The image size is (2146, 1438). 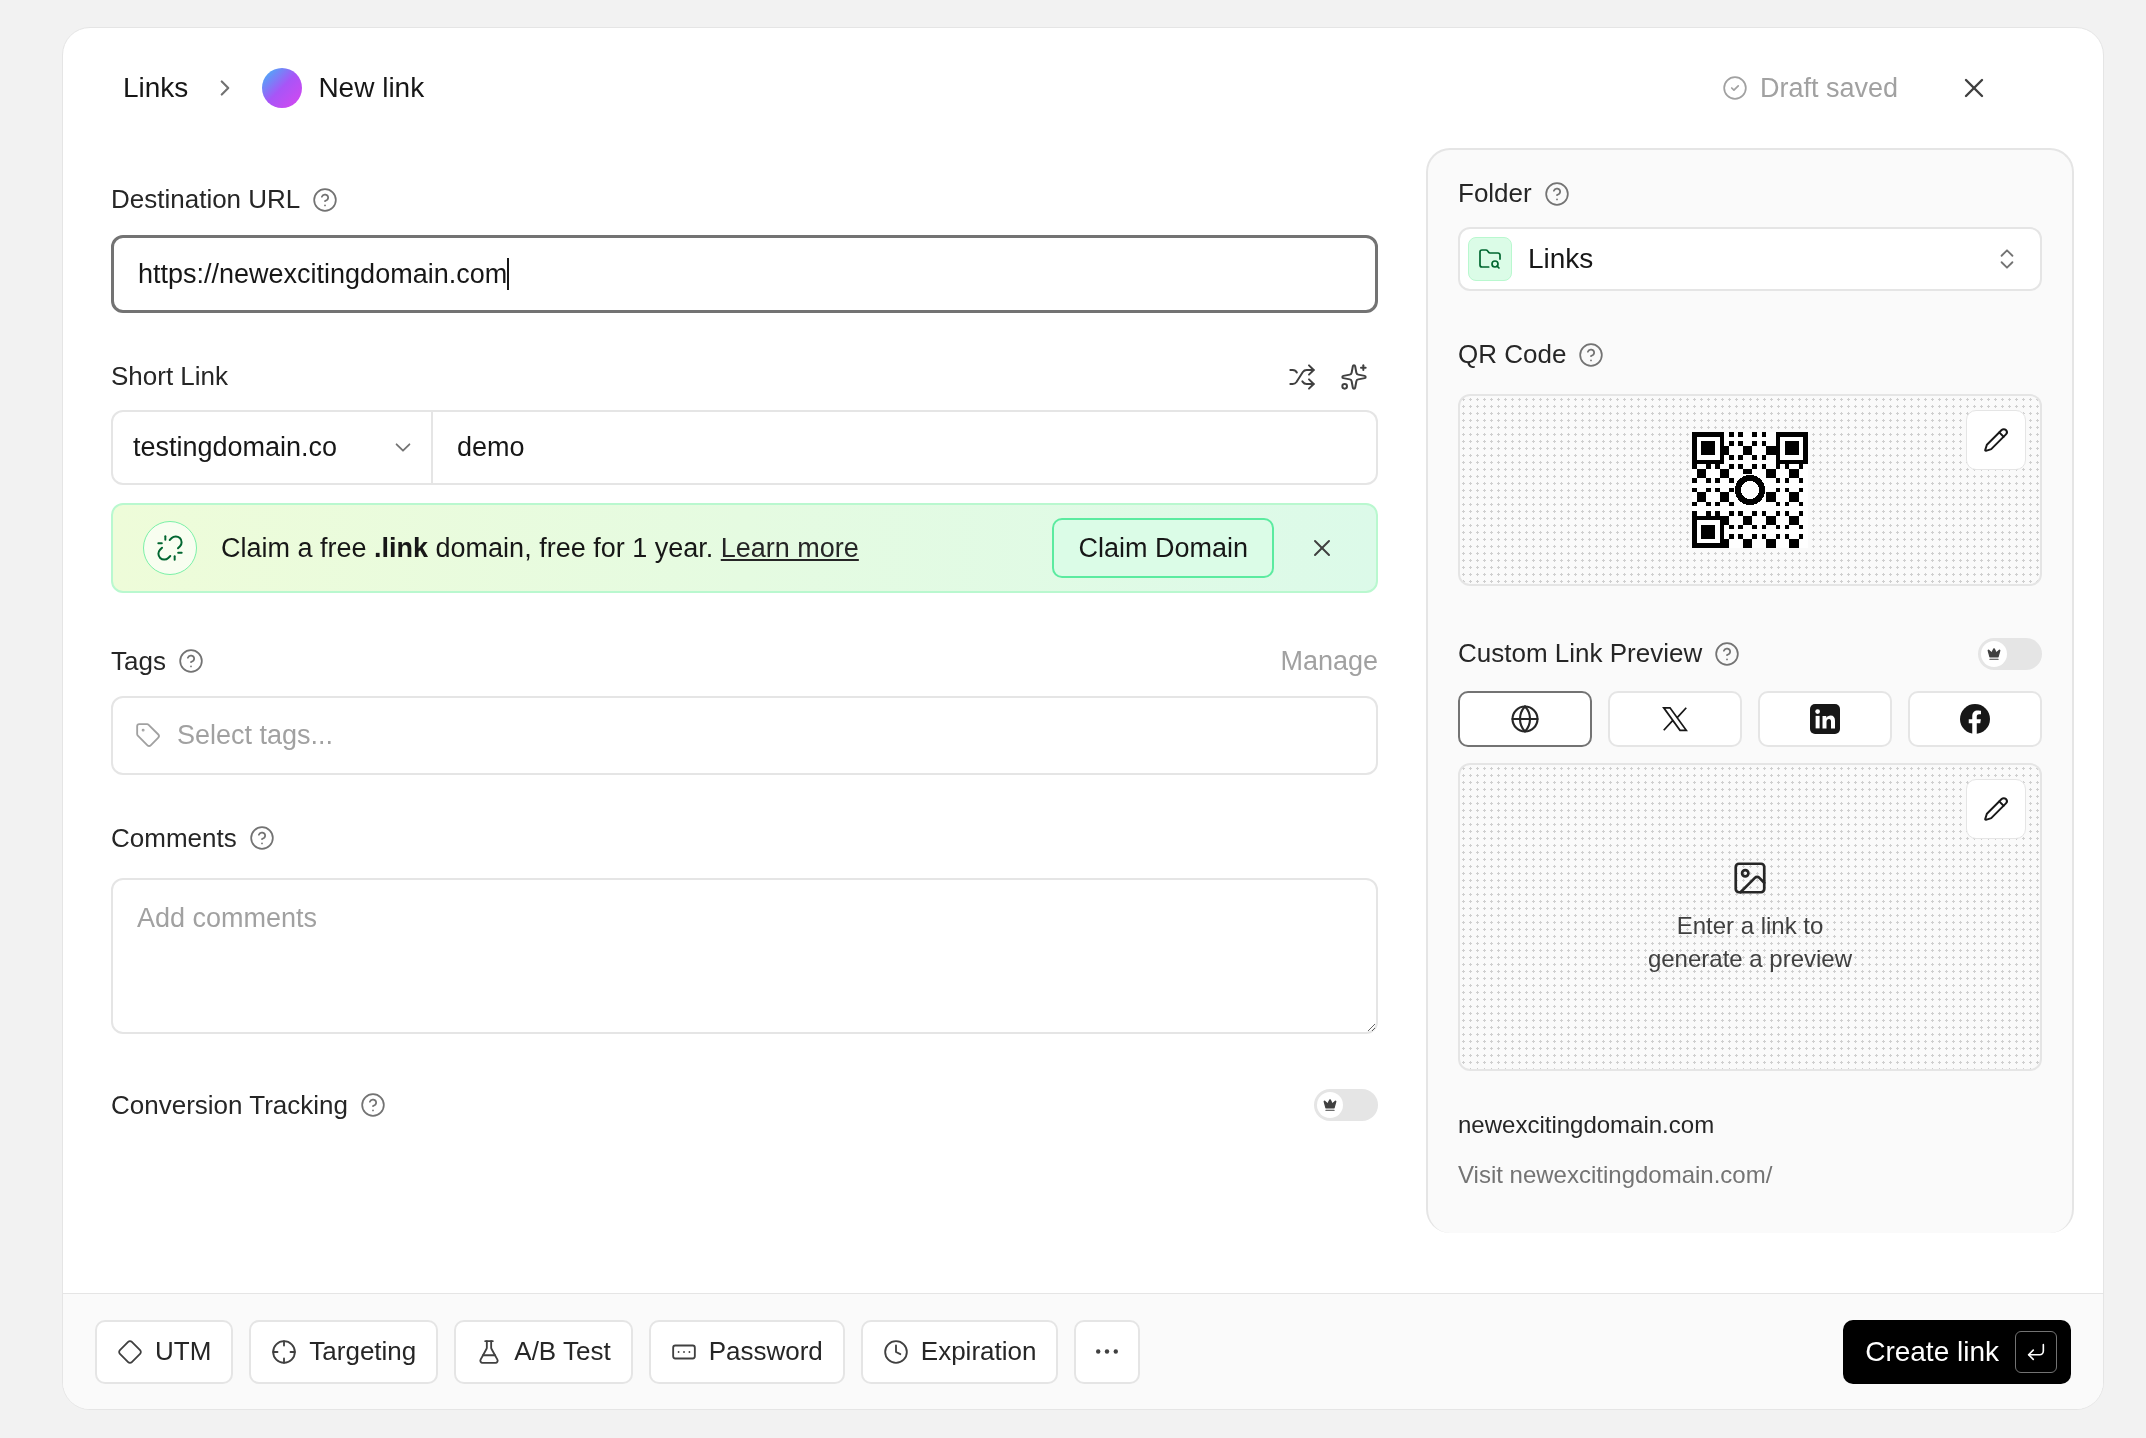 I want to click on diamond-icon, so click(x=130, y=1351).